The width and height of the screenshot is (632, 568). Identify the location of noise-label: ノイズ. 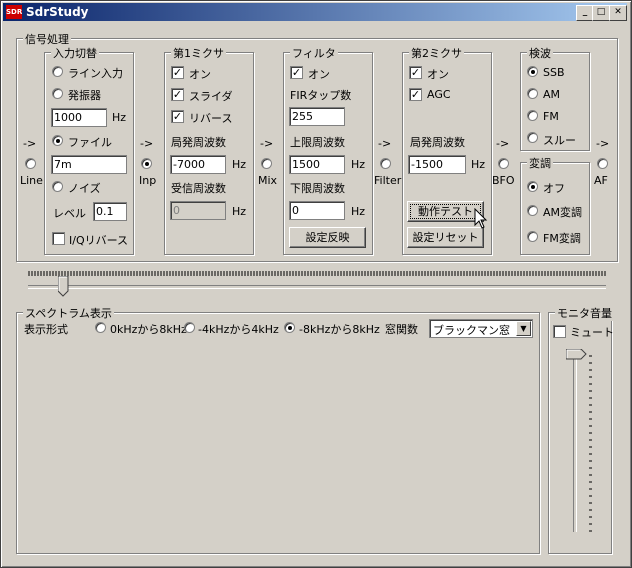
(84, 188).